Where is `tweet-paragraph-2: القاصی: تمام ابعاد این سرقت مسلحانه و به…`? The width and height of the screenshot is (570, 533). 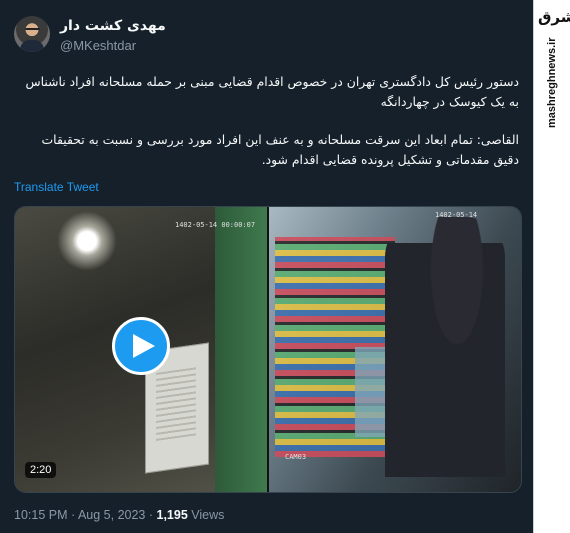 tweet-paragraph-2: القاصی: تمام ابعاد این سرقت مسلحانه و به… is located at coordinates (280, 149).